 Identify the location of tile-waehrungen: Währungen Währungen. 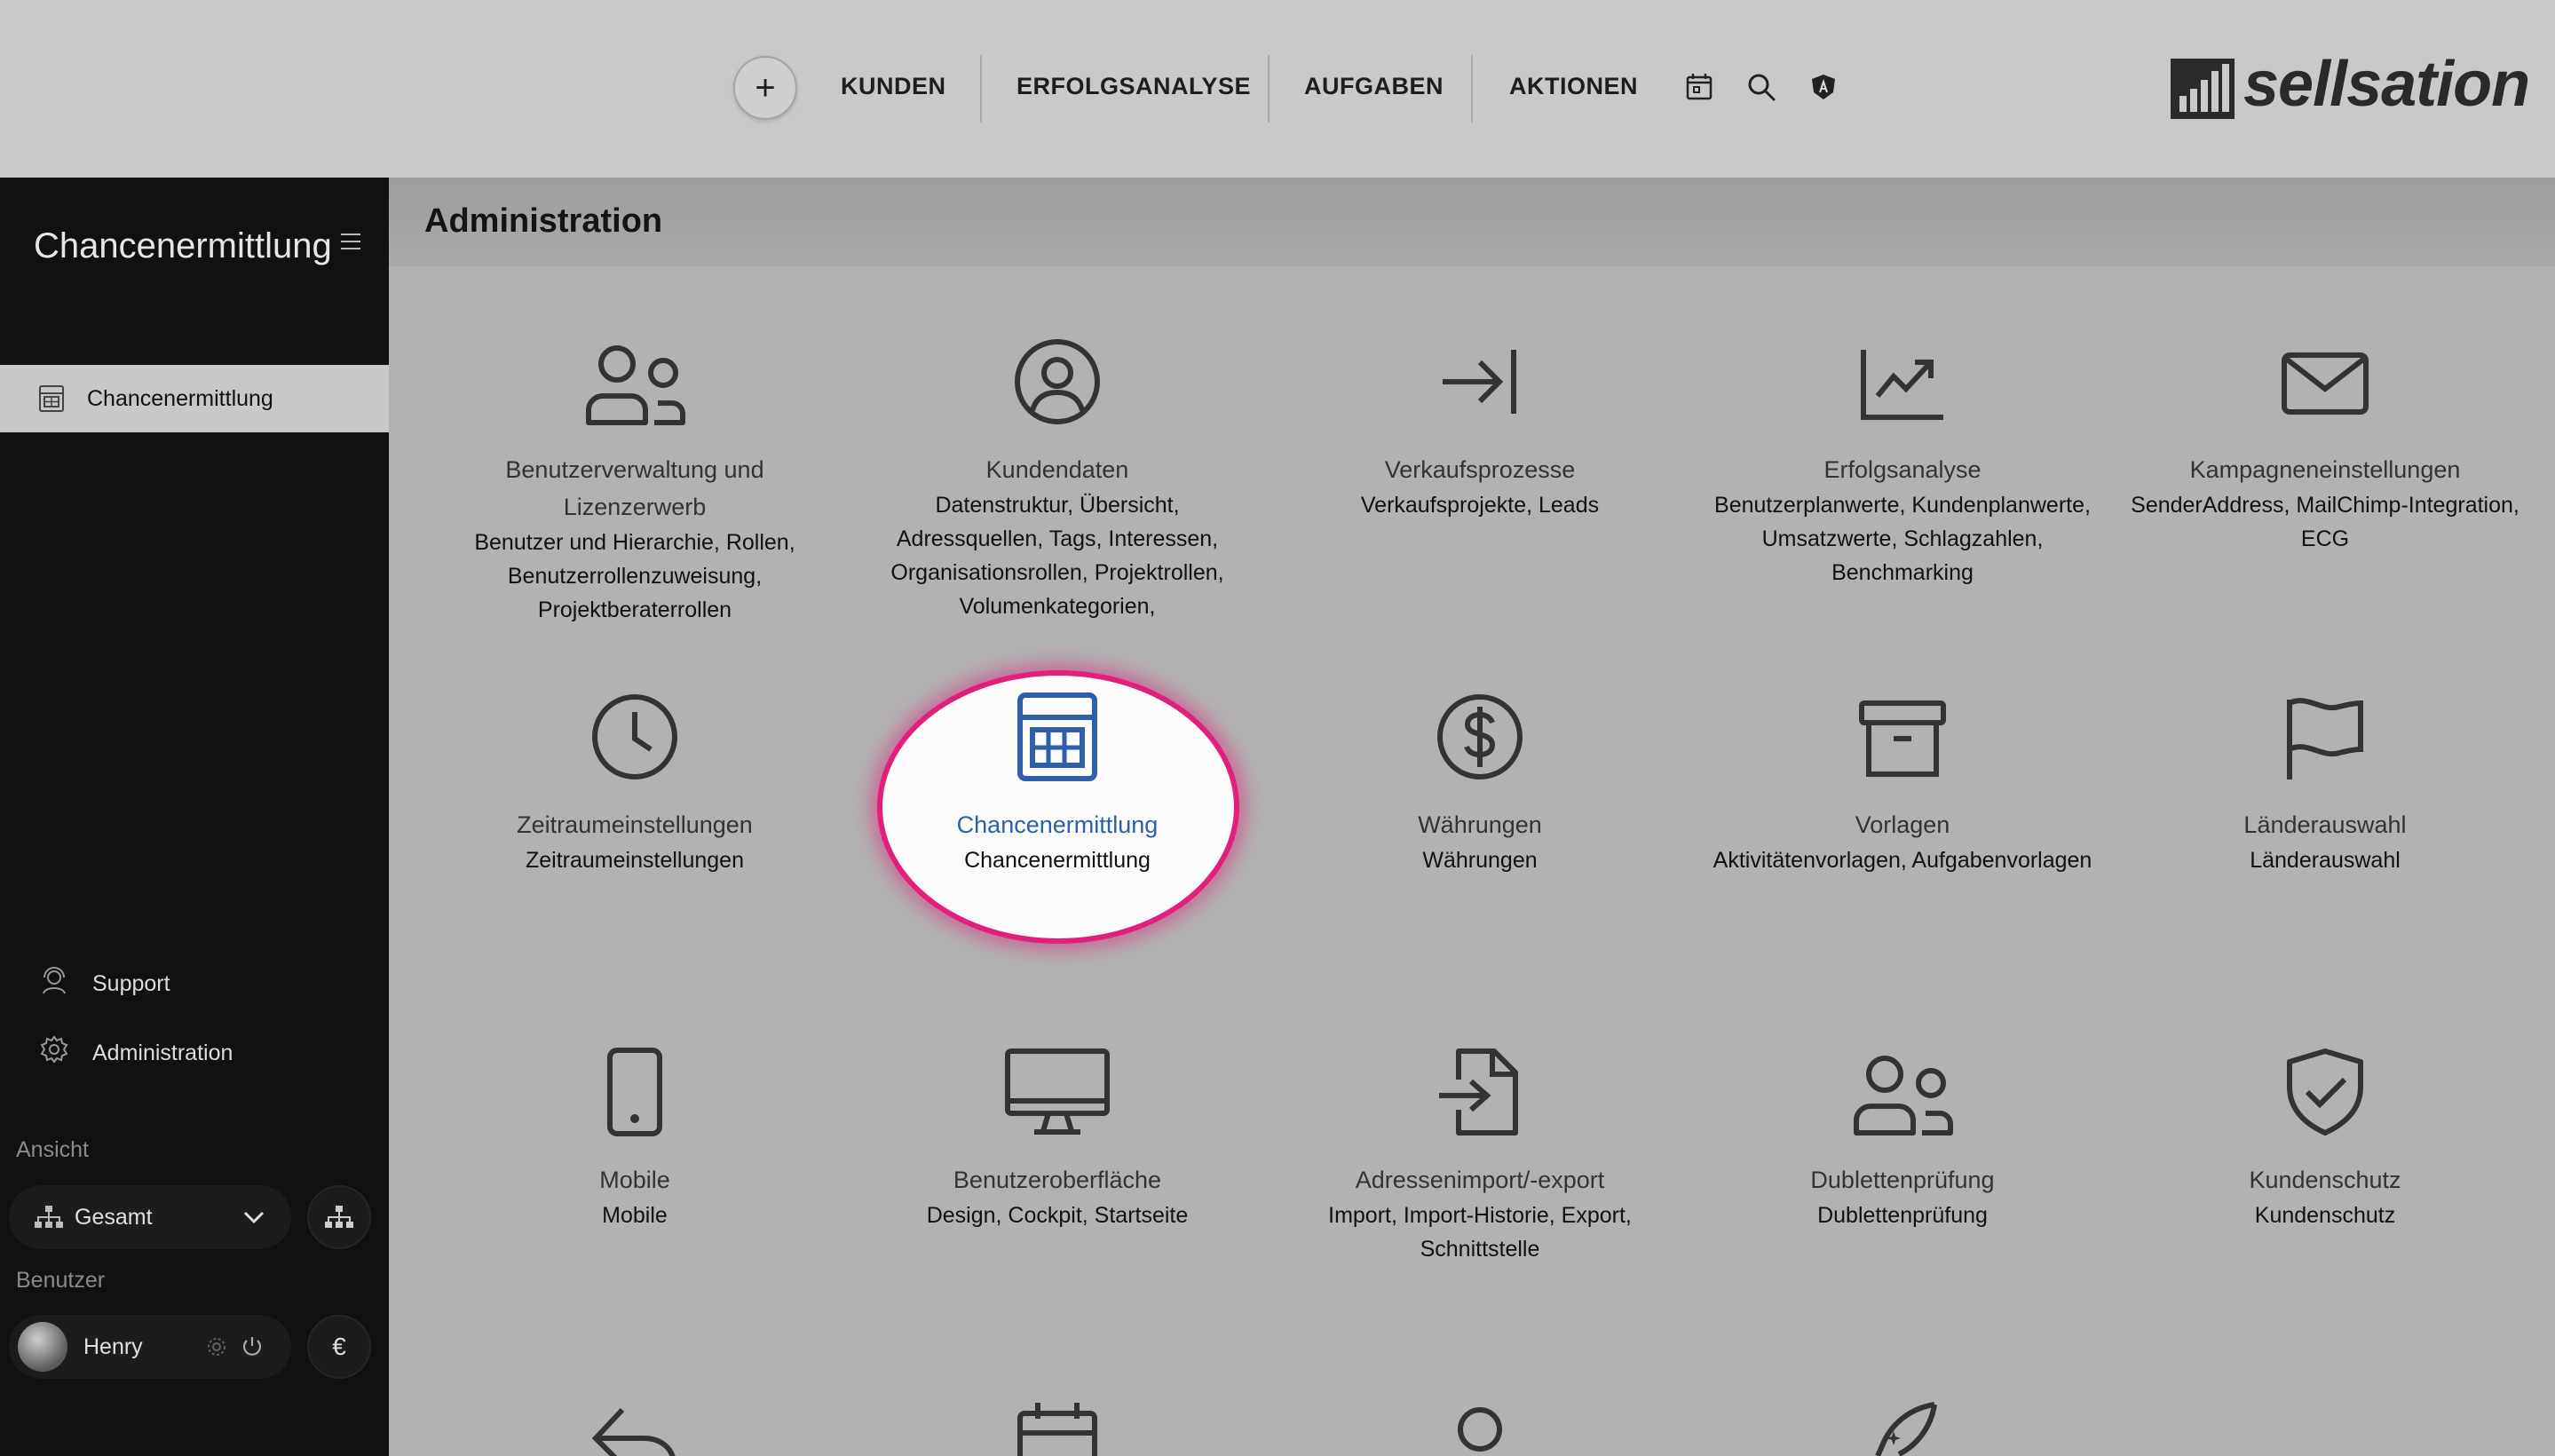
(1480, 784).